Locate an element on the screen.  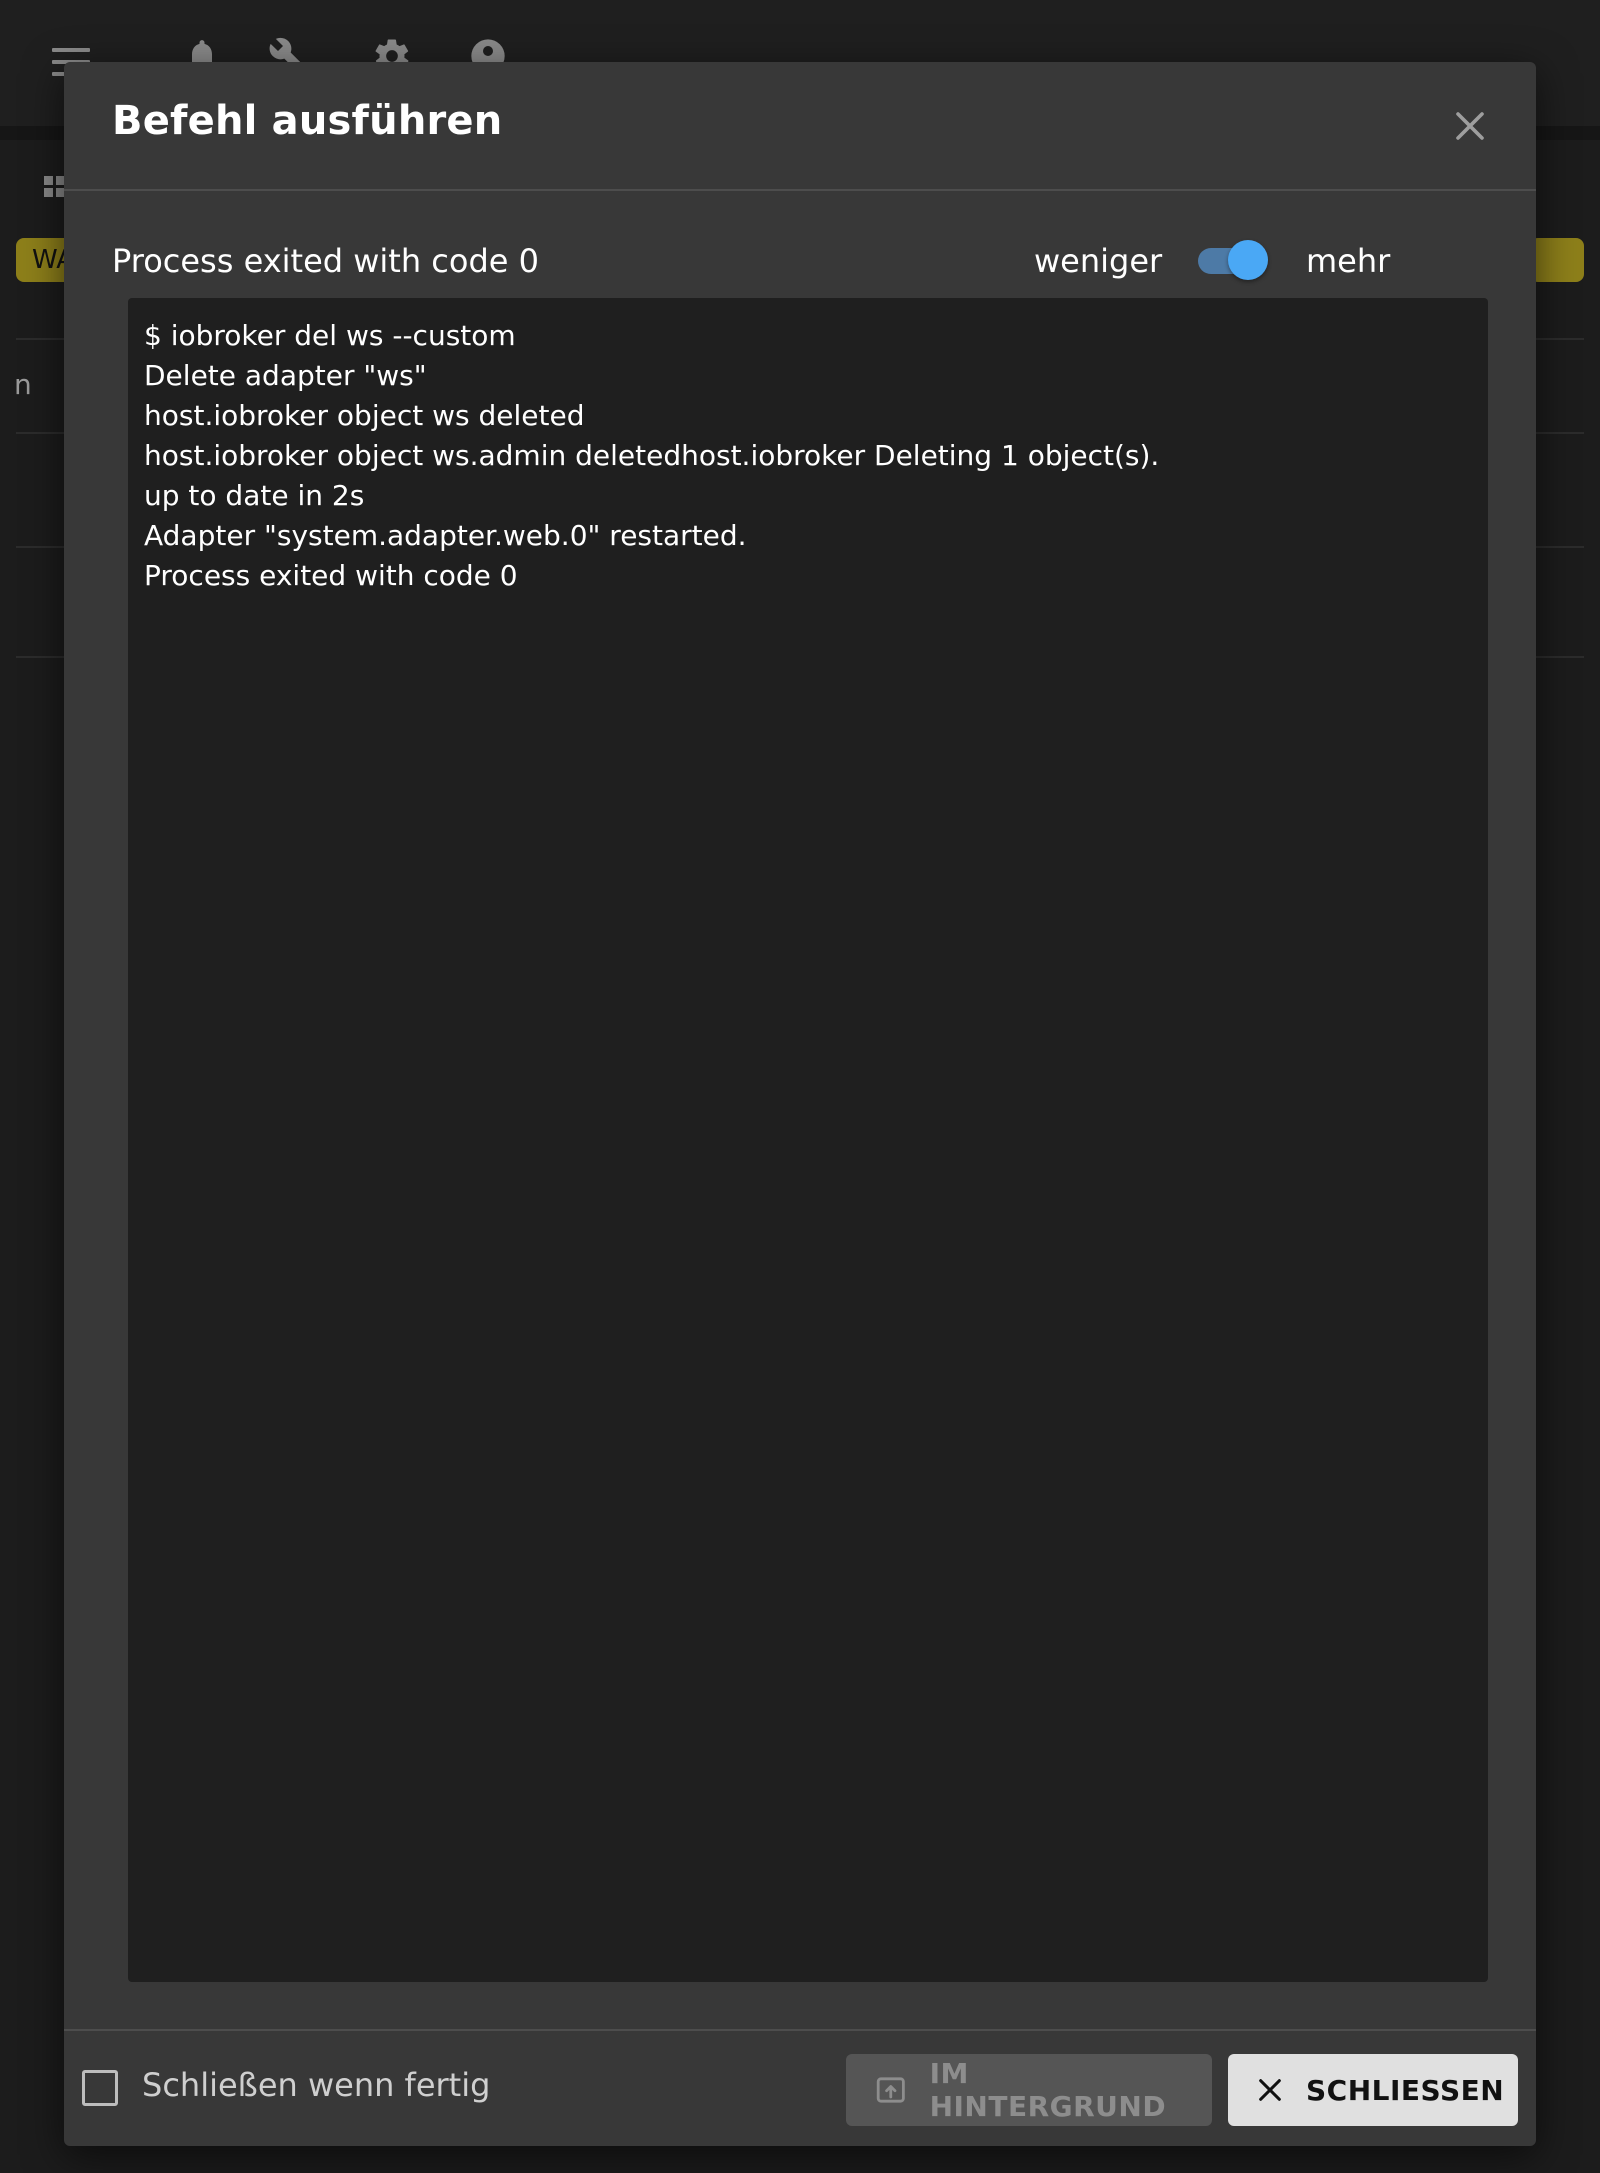
auto-close-checkbox is located at coordinates (100, 2088).